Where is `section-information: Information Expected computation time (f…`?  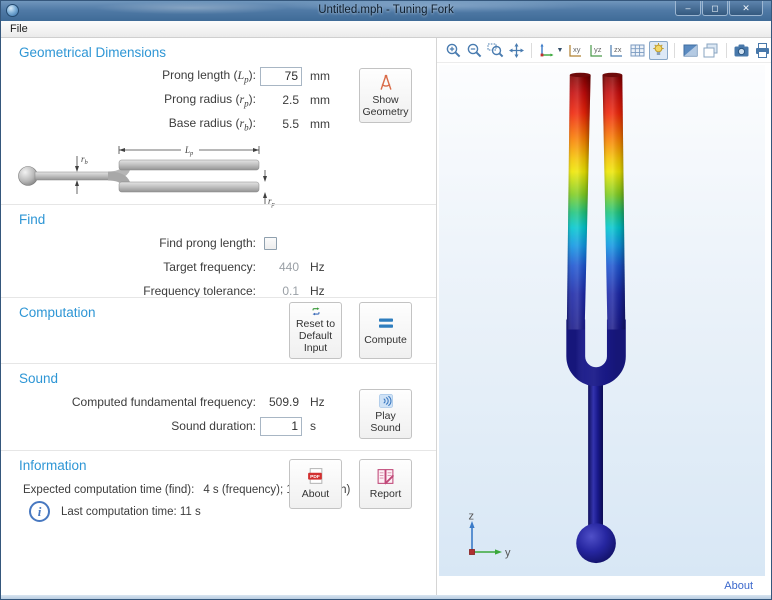
section-information: Information Expected computation time (f… is located at coordinates (218, 505).